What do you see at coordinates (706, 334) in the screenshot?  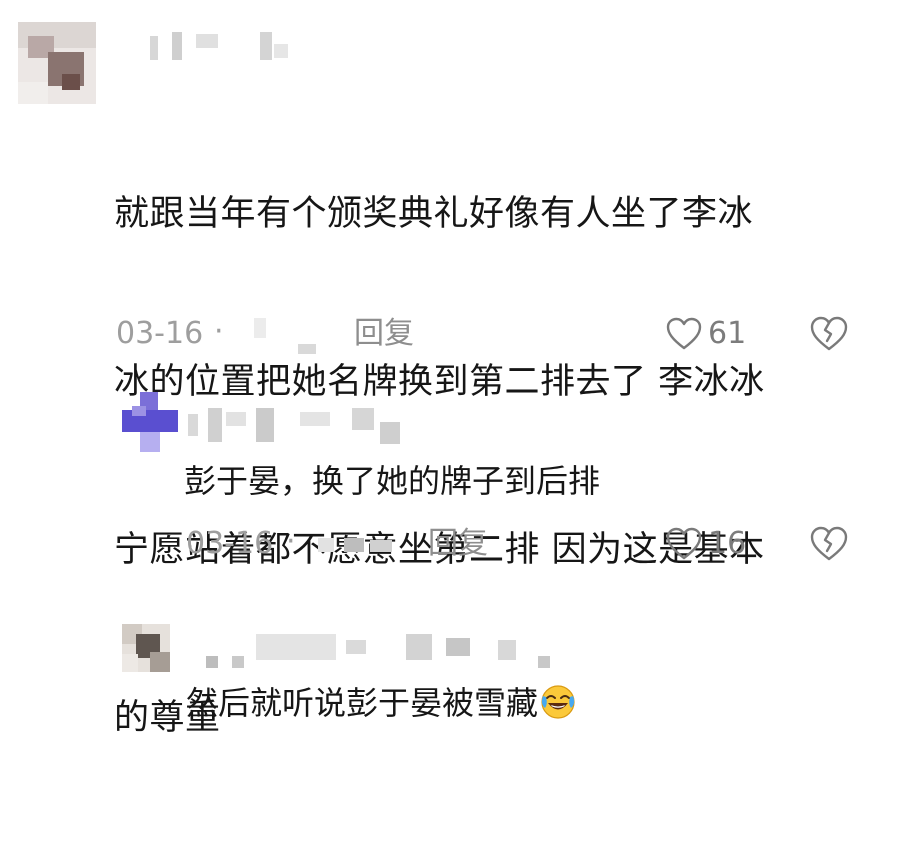 I see `like-button: 61` at bounding box center [706, 334].